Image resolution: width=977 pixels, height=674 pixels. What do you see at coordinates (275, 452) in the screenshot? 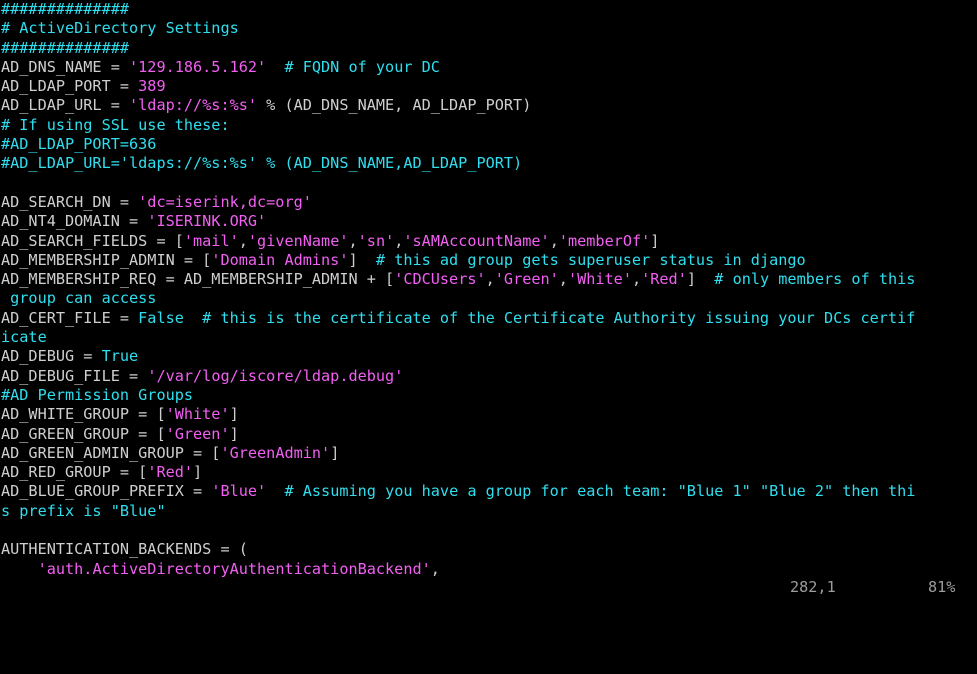
I see `code-token-string: 'GreenAdmin'` at bounding box center [275, 452].